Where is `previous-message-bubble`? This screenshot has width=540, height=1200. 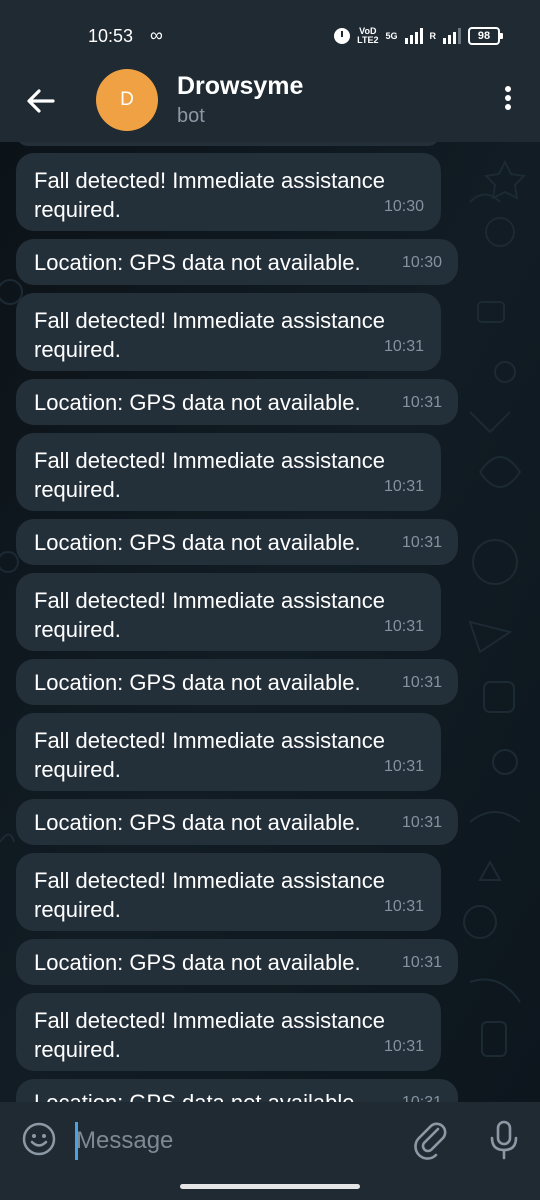 previous-message-bubble is located at coordinates (228, 144).